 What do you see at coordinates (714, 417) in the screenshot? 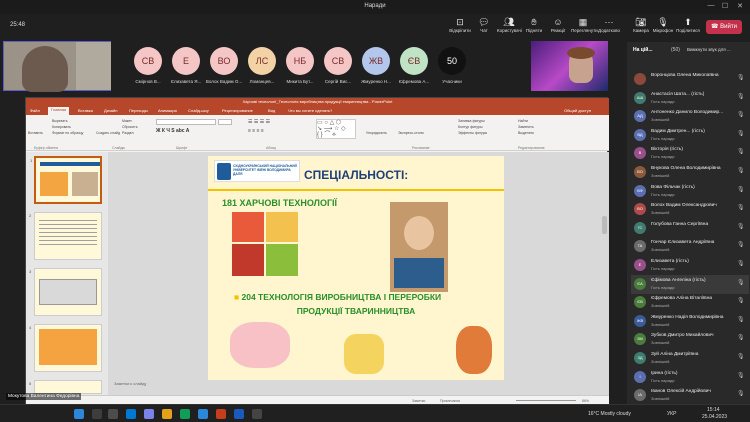
I see `clock-date: 25.04.2023` at bounding box center [714, 417].